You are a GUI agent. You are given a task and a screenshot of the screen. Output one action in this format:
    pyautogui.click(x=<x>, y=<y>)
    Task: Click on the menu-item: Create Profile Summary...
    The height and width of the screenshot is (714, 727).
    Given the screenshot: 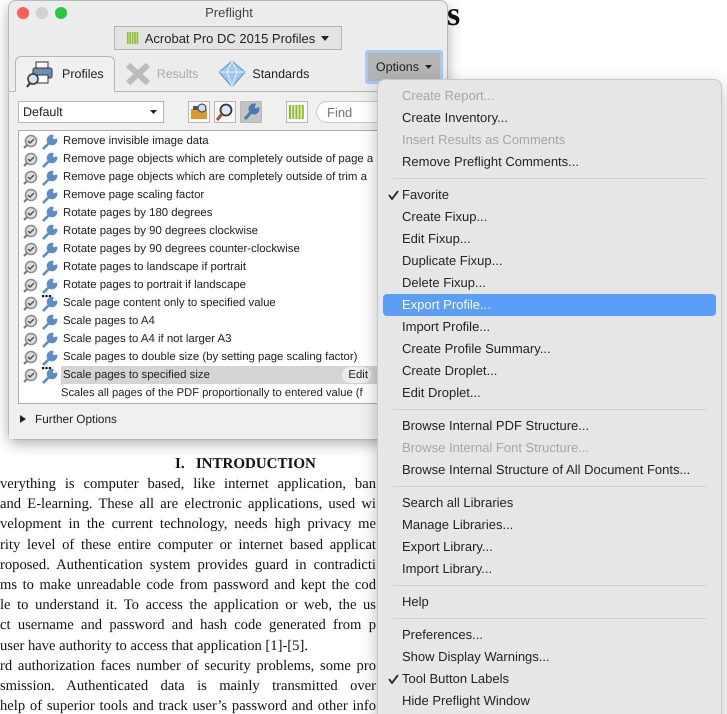 What is the action you would take?
    pyautogui.click(x=549, y=349)
    